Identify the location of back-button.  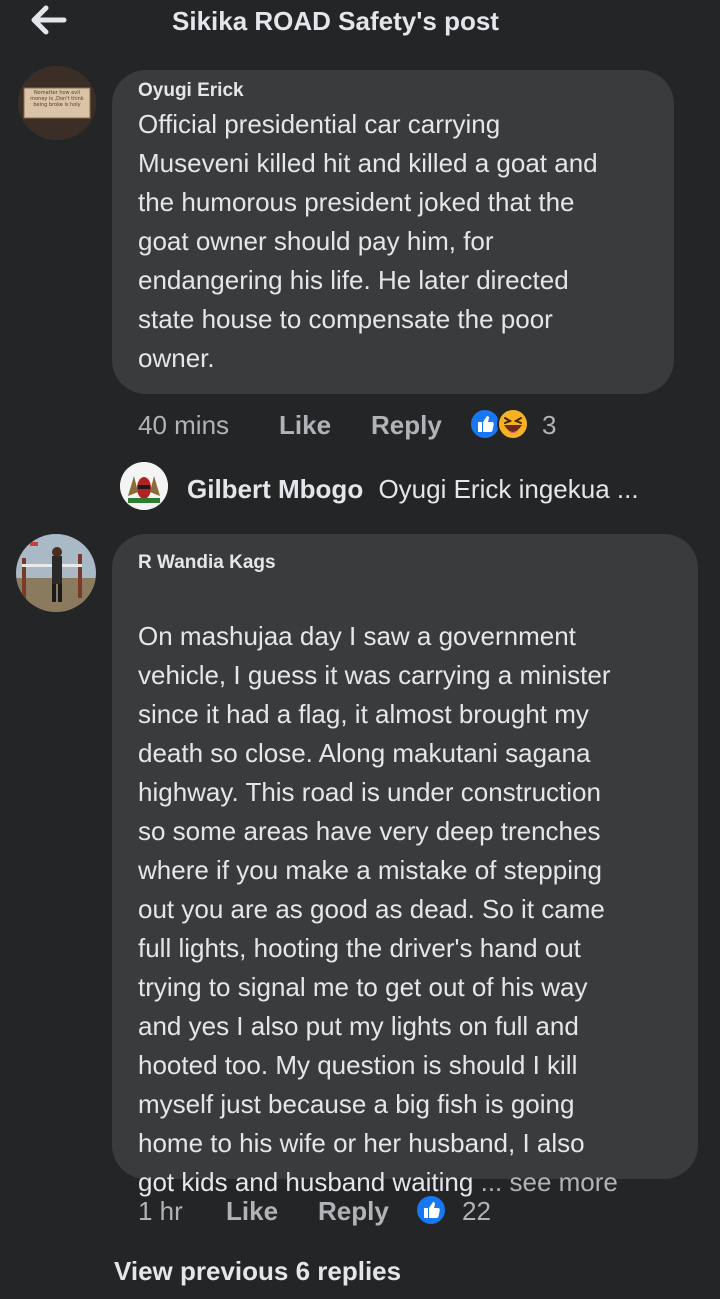
(48, 20).